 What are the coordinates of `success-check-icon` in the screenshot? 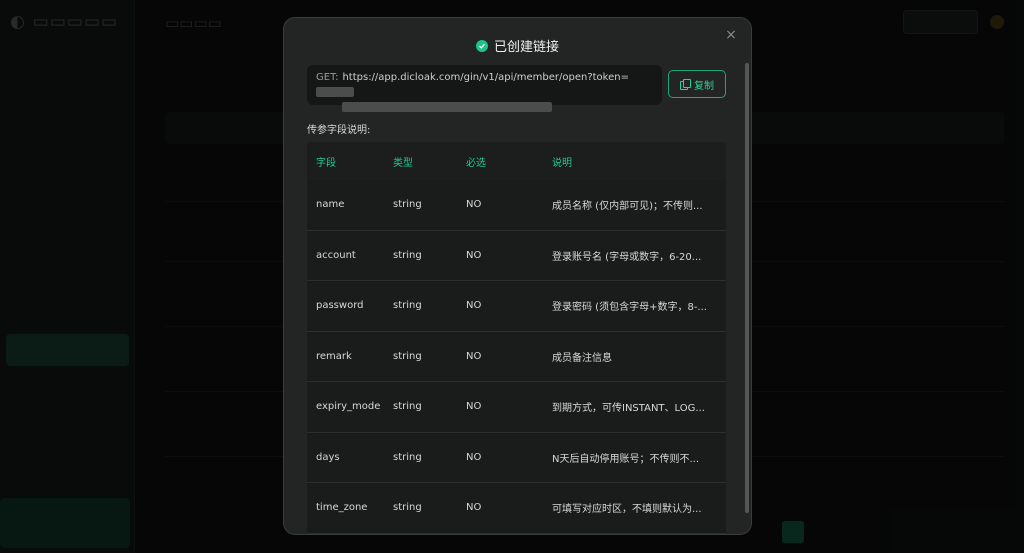 It's located at (481, 45).